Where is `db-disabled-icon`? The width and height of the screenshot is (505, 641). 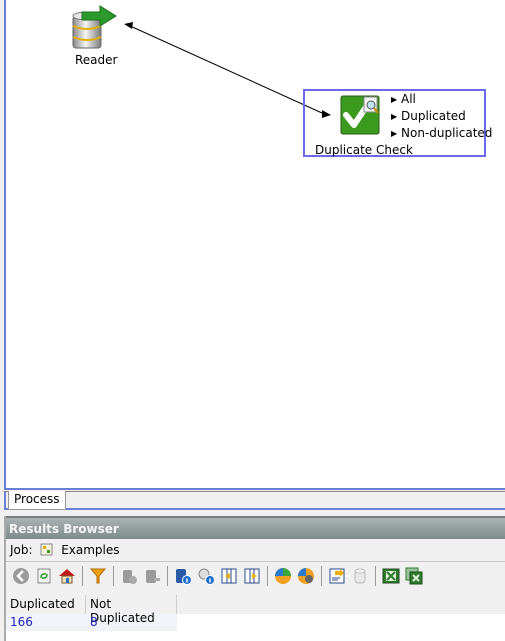 db-disabled-icon is located at coordinates (130, 576).